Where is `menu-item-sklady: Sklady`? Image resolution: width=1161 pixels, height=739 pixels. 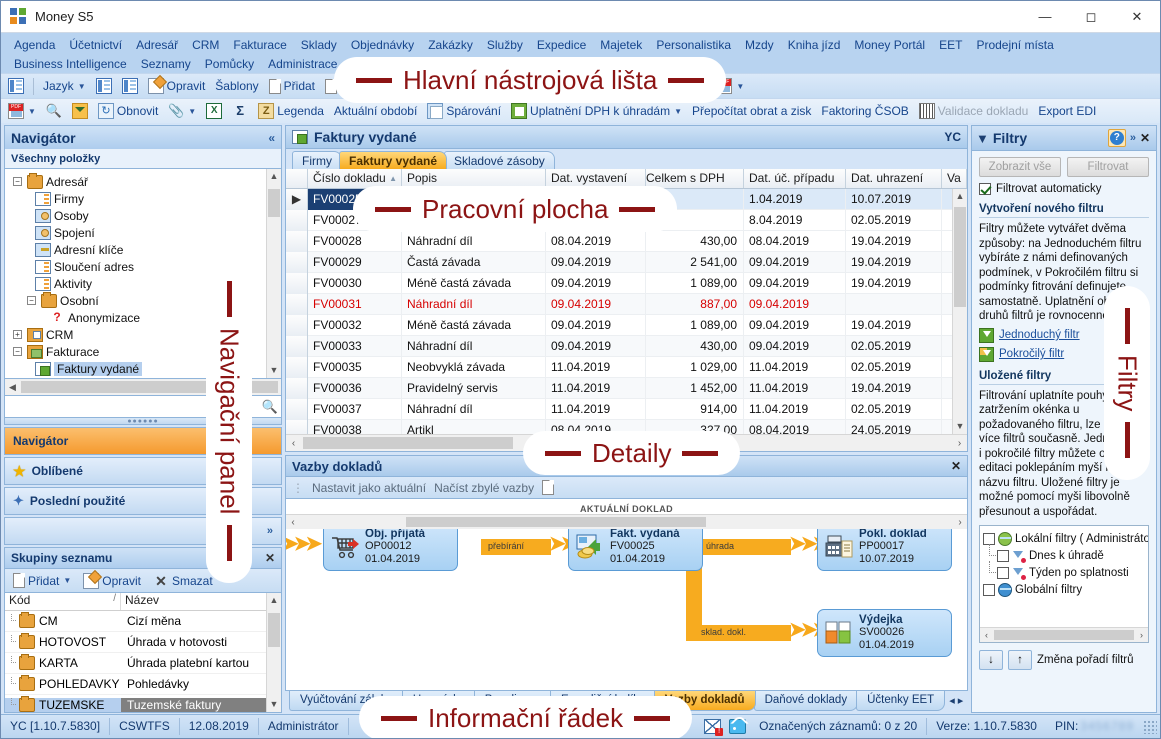
menu-item-sklady: Sklady is located at coordinates (319, 45).